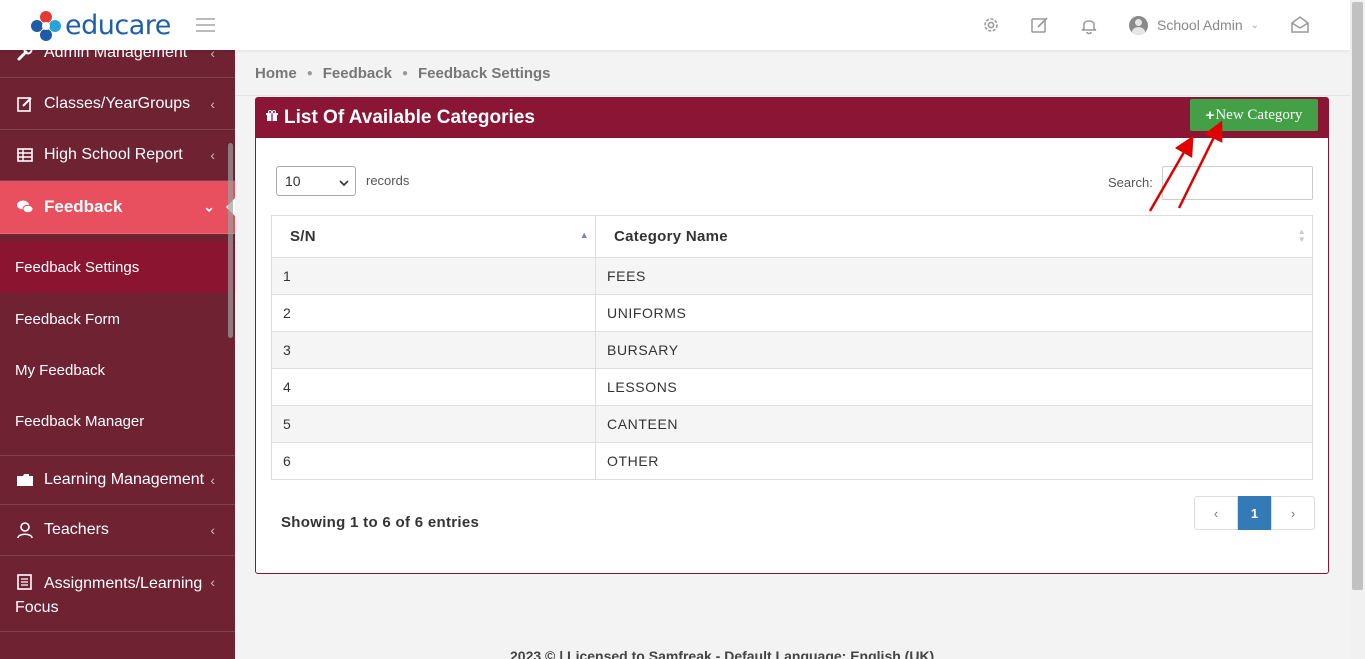  I want to click on submenu-item-feedback-manager: Feedback Manager, so click(117, 421).